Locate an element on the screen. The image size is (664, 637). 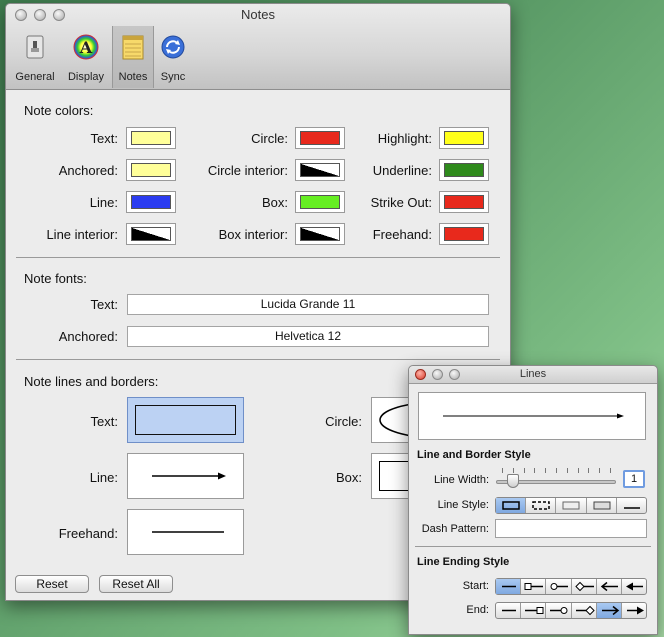
text-color-well is located at coordinates (151, 138).